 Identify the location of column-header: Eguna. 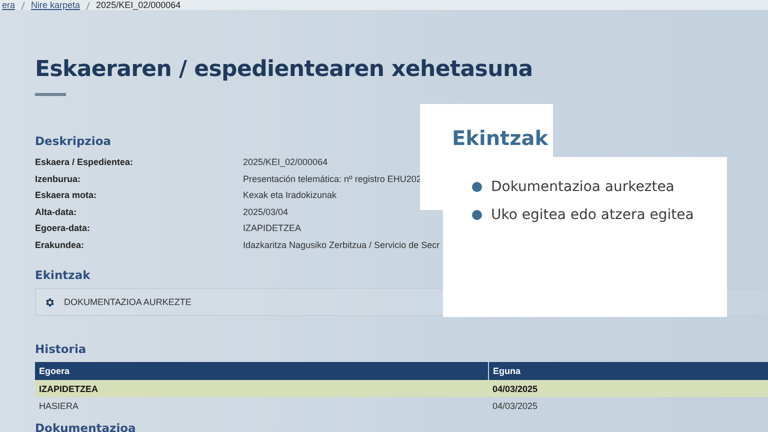
(628, 371).